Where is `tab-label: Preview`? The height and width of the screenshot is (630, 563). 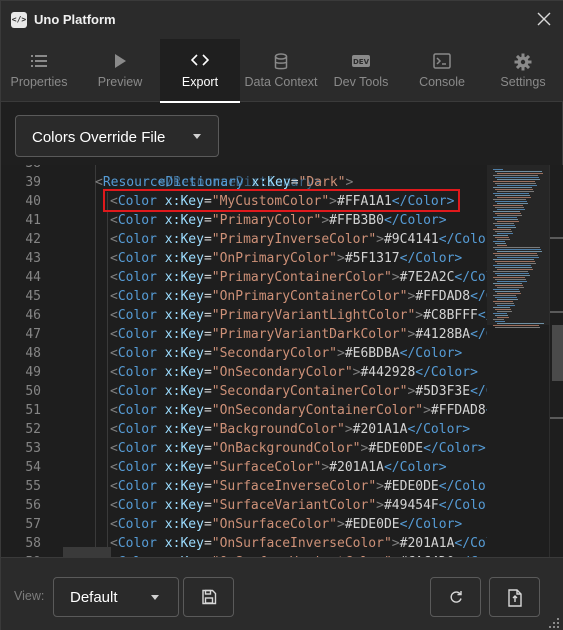 tab-label: Preview is located at coordinates (120, 82).